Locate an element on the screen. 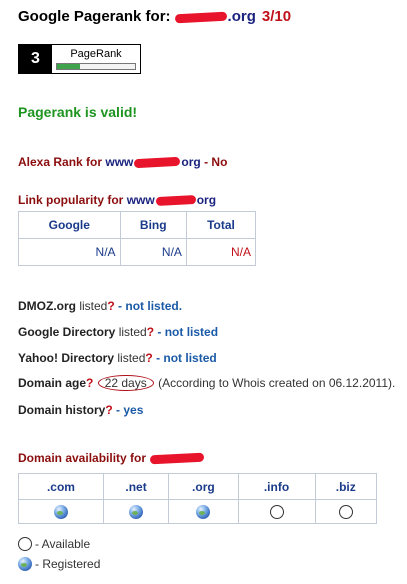 This screenshot has width=407, height=584. pagerank-score: 3/10 is located at coordinates (276, 16).